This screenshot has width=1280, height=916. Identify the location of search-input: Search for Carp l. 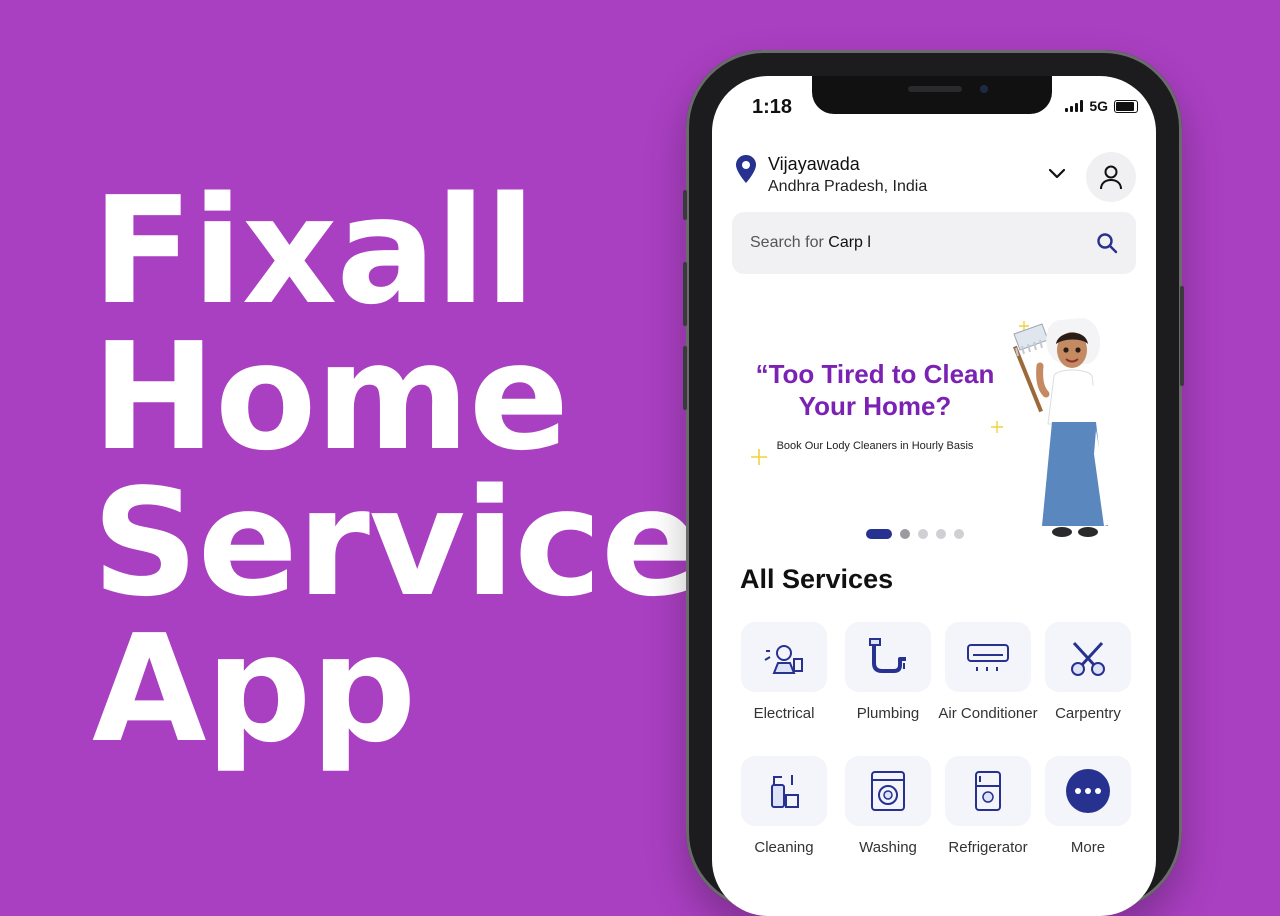
(810, 243).